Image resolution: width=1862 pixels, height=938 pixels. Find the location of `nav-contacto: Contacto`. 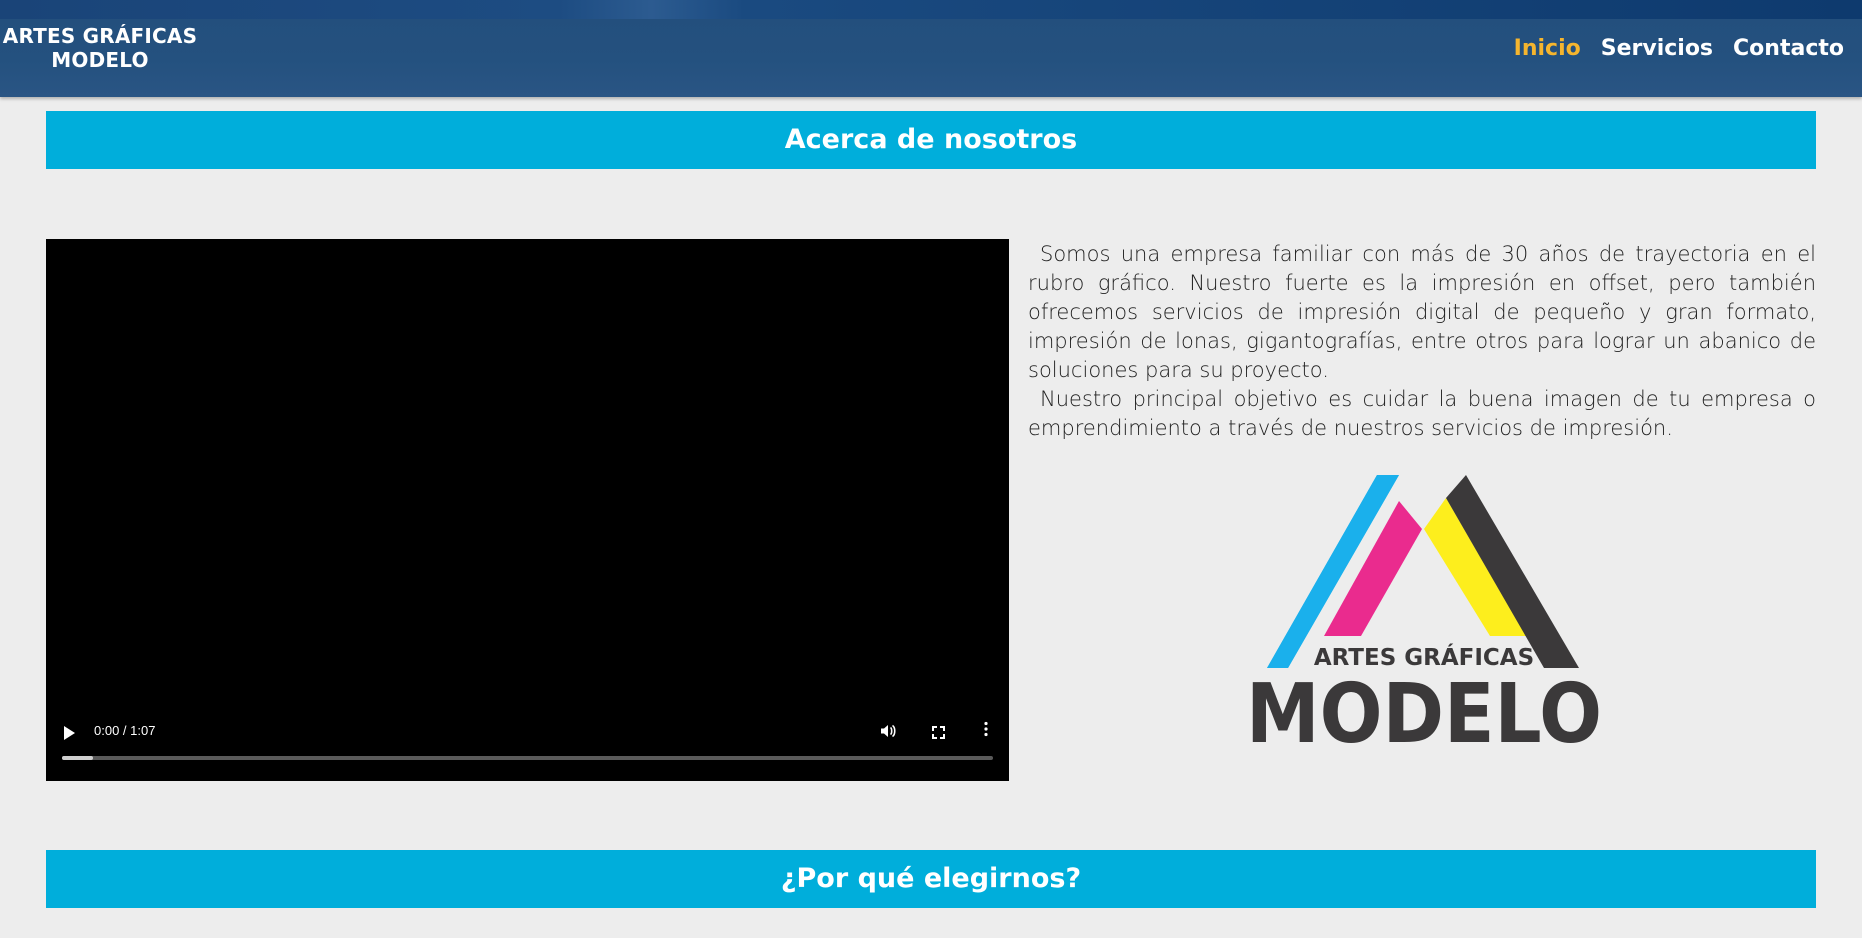

nav-contacto: Contacto is located at coordinates (1788, 48).